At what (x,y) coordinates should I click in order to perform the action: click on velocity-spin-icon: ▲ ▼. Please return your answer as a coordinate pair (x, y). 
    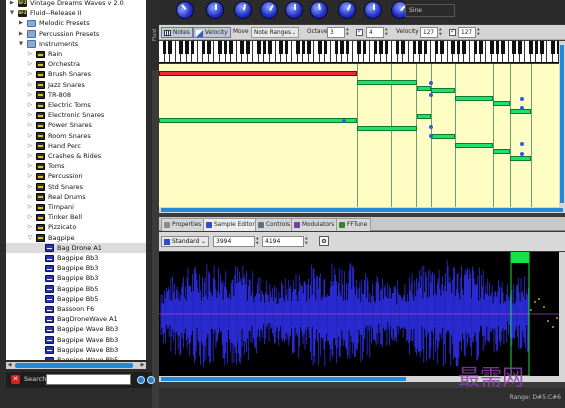
    Looking at the image, I should click on (441, 32).